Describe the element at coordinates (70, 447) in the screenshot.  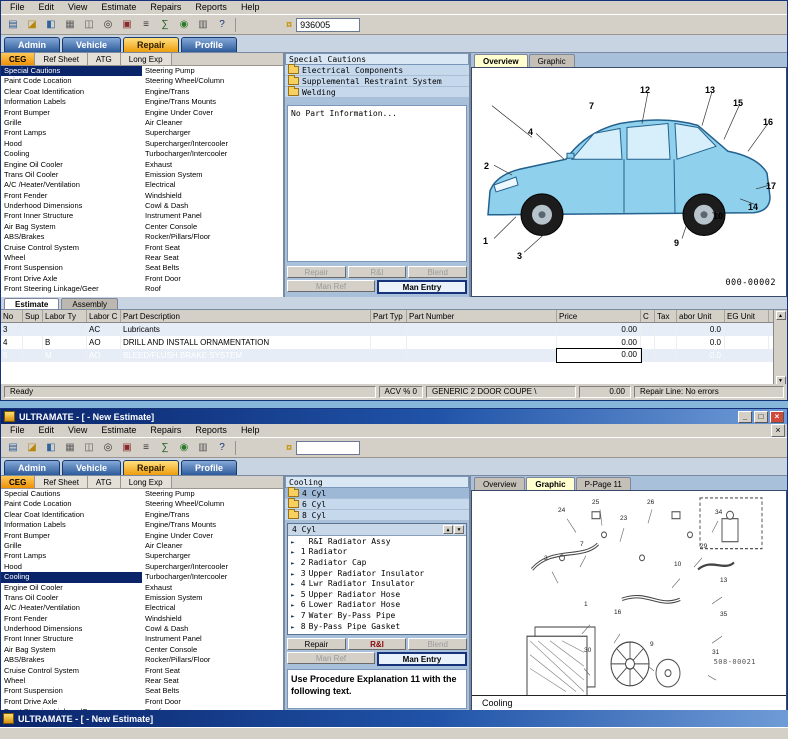
I see `print-icon: ▦` at that location.